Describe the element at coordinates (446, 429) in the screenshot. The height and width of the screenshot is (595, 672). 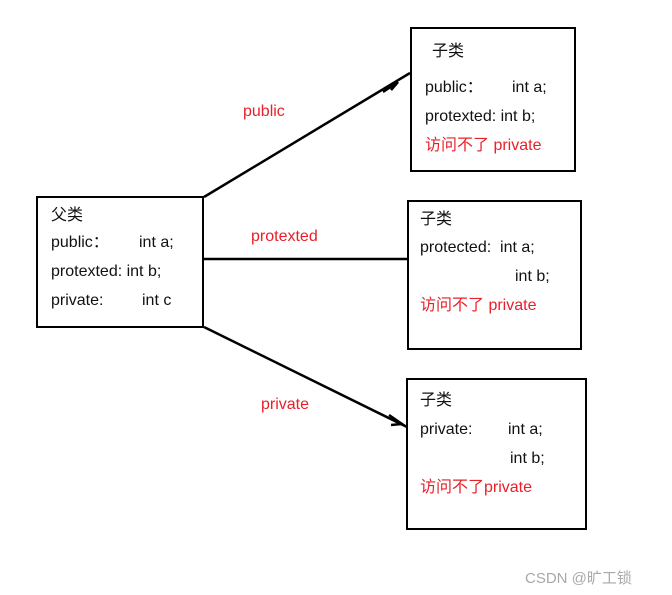
I see `child3-private-label: private:` at that location.